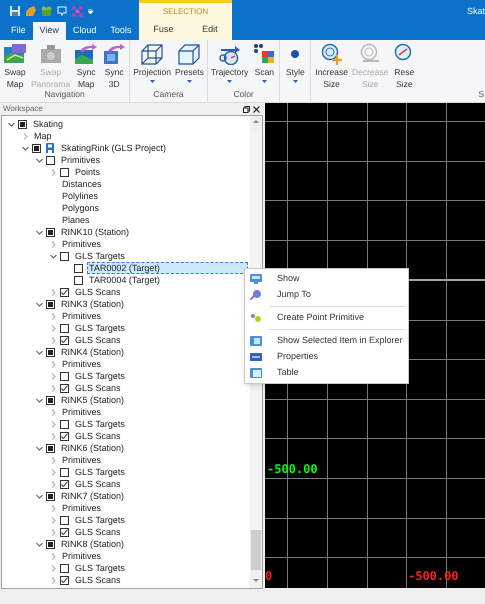 The image size is (485, 604). Describe the element at coordinates (23, 109) in the screenshot. I see `panel-title: Workspace` at that location.